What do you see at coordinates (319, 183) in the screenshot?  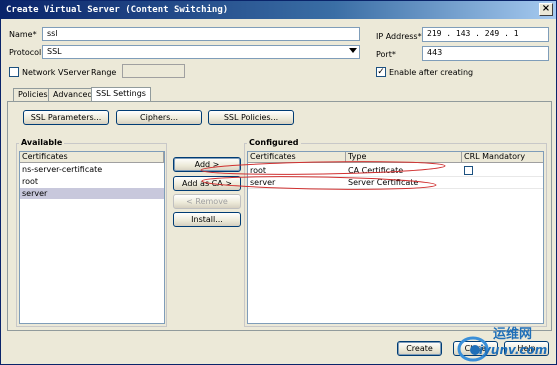 I see `annotation-ellipse-server` at bounding box center [319, 183].